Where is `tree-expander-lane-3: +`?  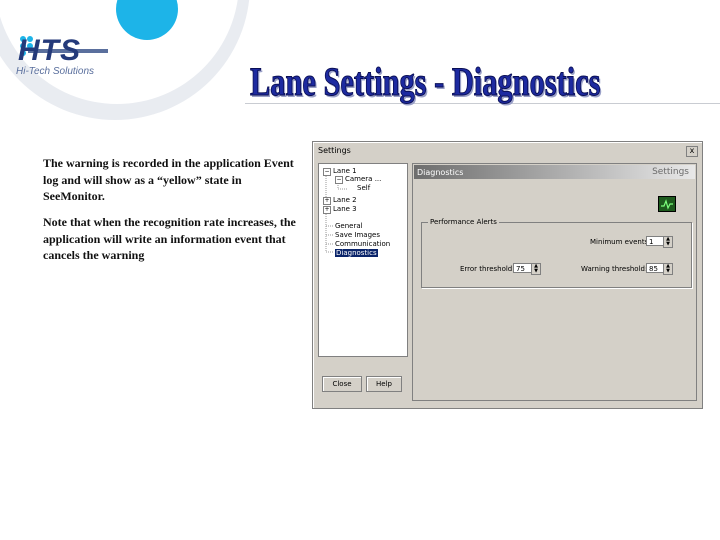 tree-expander-lane-3: + is located at coordinates (327, 210).